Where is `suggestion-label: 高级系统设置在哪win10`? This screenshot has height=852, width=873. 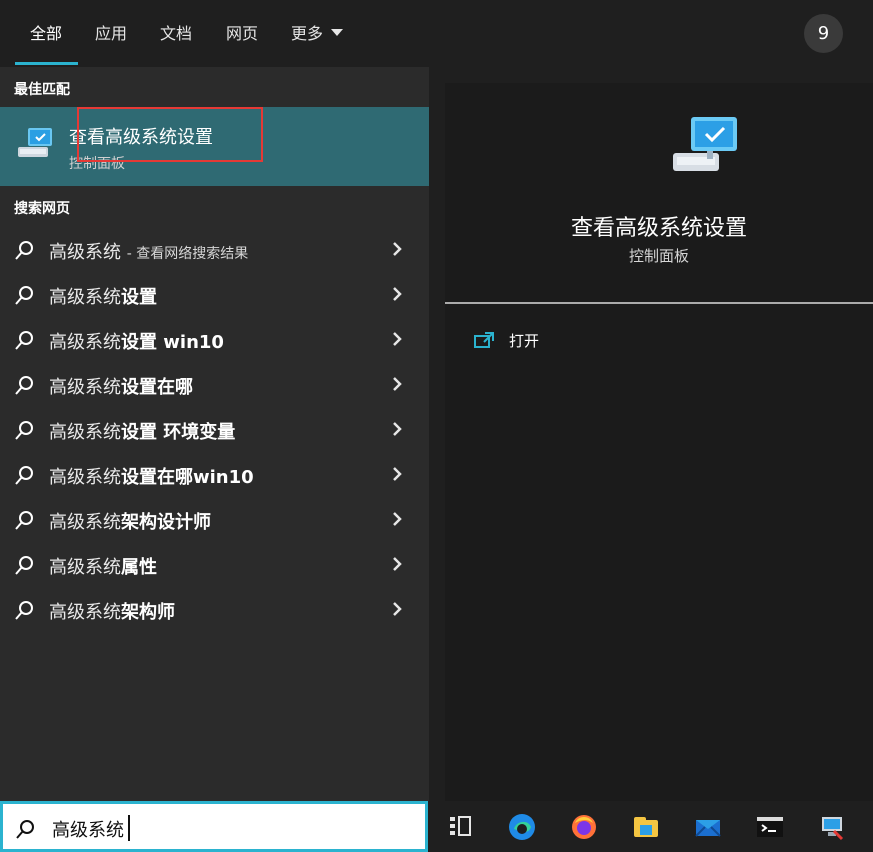
suggestion-label: 高级系统设置在哪win10 is located at coordinates (151, 476).